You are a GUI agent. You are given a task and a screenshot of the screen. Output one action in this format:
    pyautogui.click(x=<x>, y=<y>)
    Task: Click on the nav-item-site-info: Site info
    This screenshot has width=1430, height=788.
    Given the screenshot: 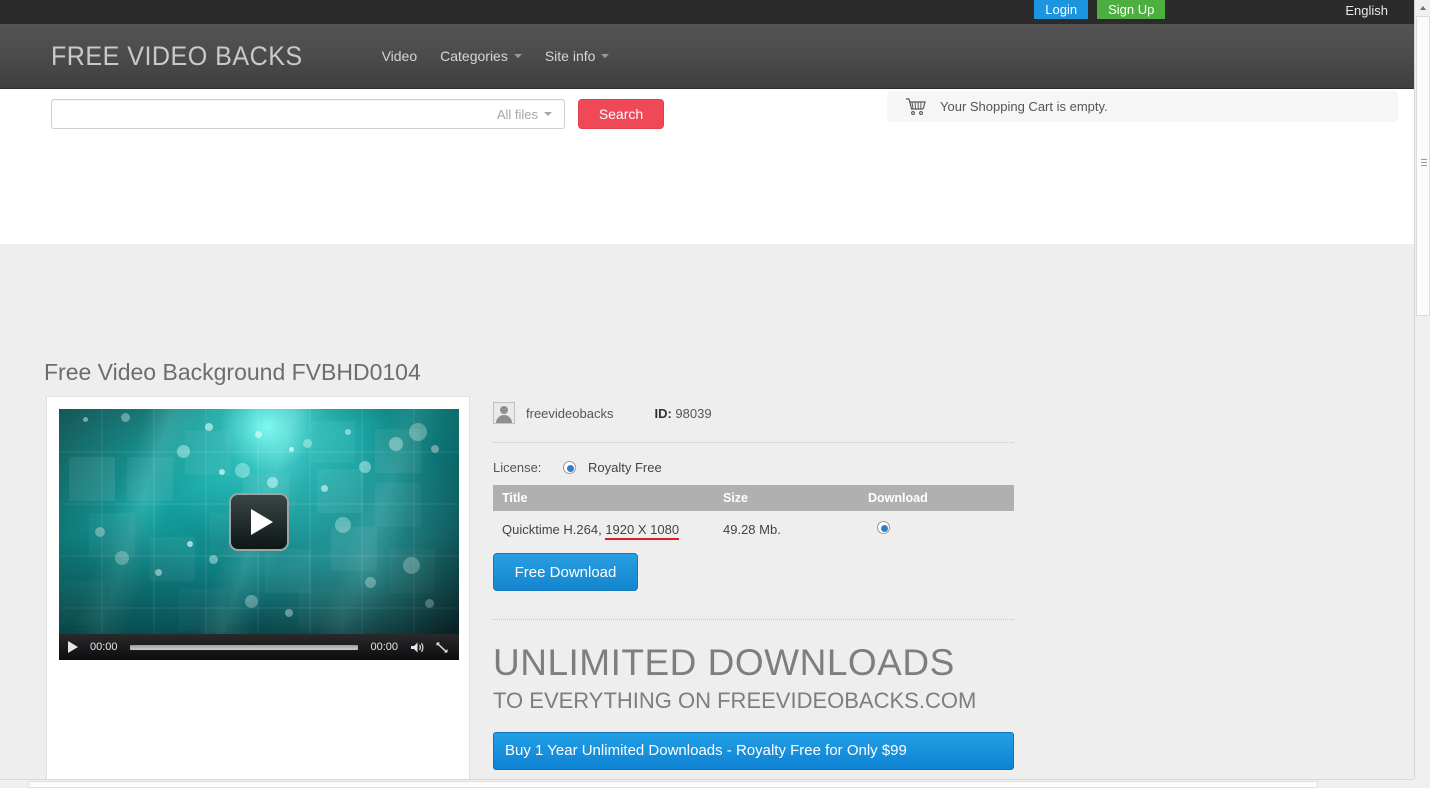 What is the action you would take?
    pyautogui.click(x=577, y=56)
    